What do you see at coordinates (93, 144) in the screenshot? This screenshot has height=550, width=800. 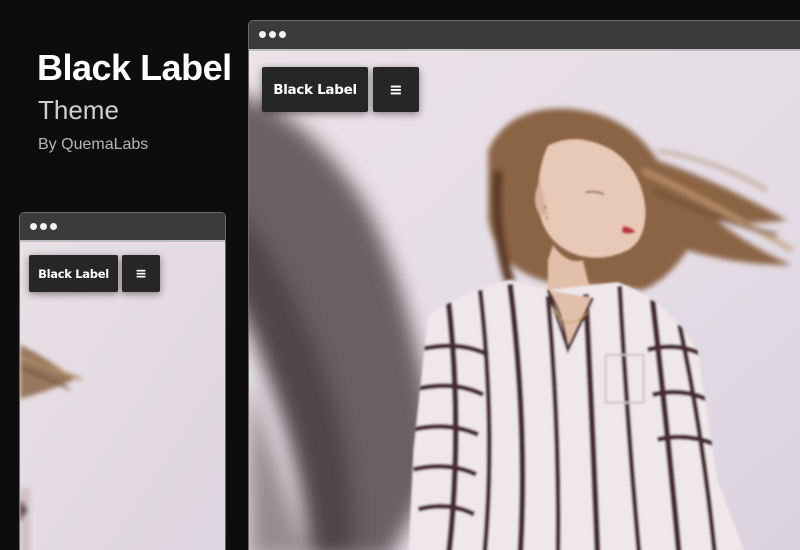 I see `author-byline: By QuemaLabs` at bounding box center [93, 144].